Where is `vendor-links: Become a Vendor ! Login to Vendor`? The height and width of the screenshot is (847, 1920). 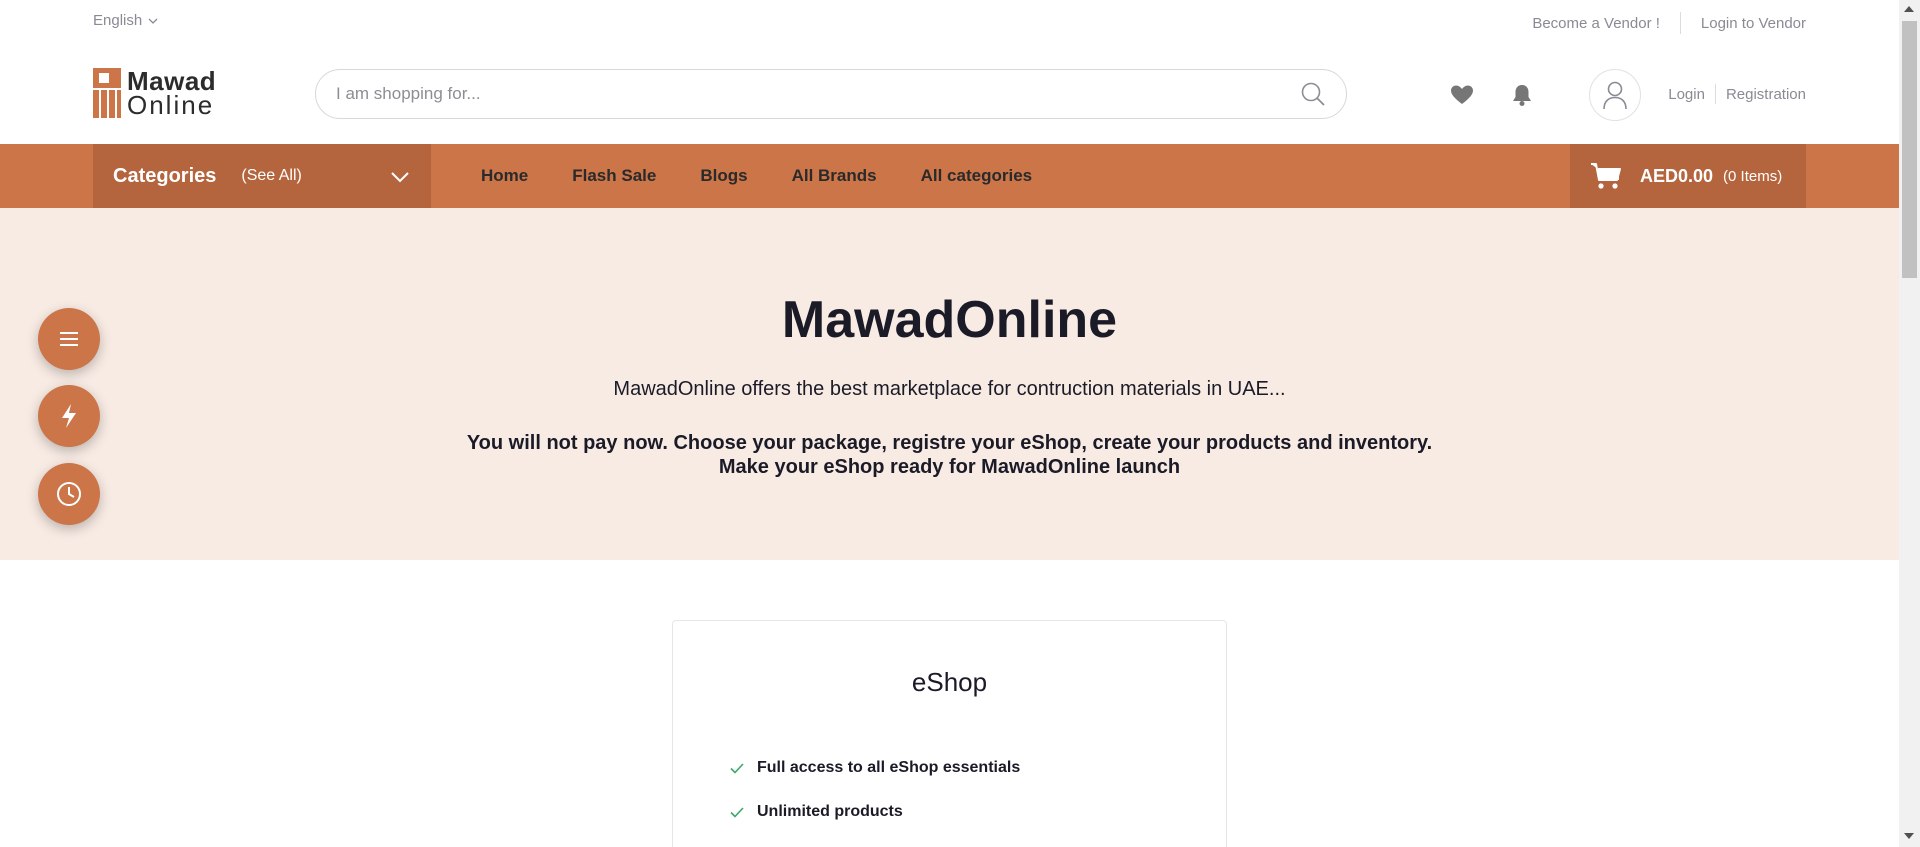 vendor-links: Become a Vendor ! Login to Vendor is located at coordinates (1669, 23).